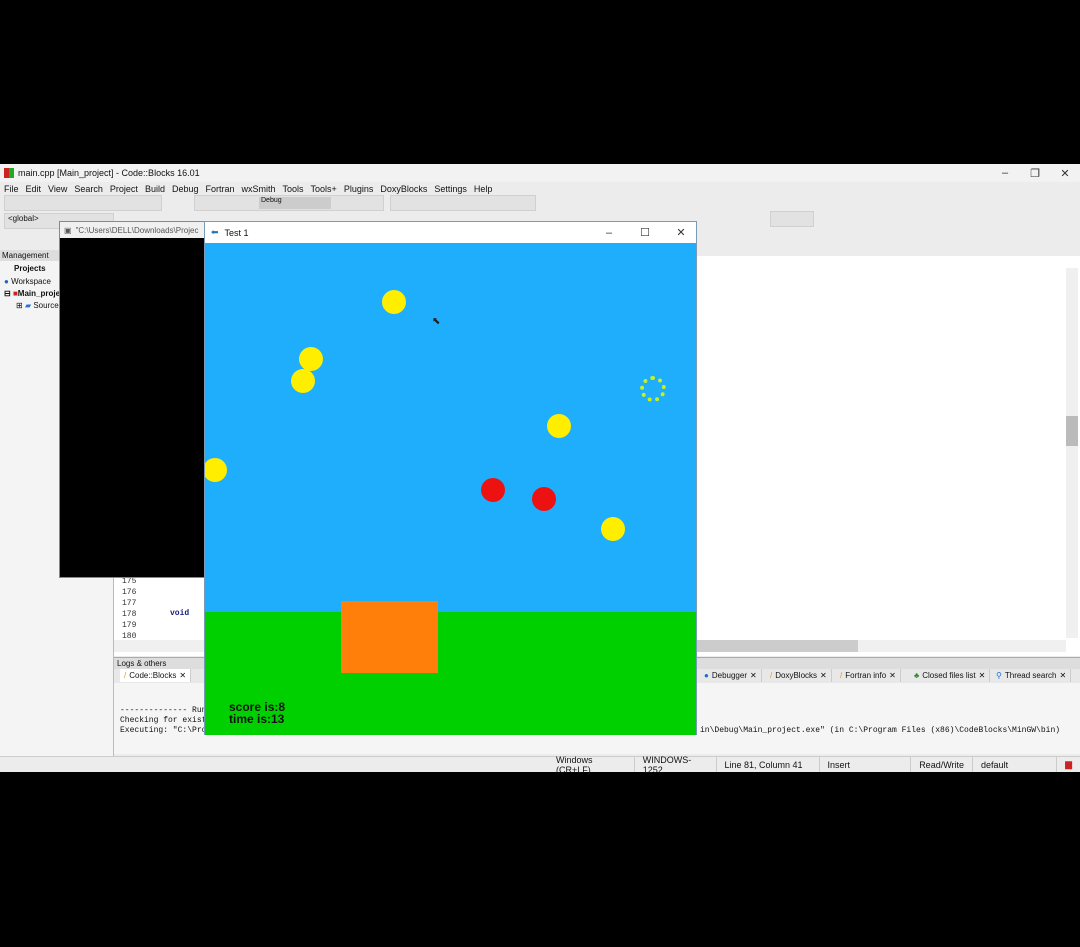 The height and width of the screenshot is (947, 1080). Describe the element at coordinates (994, 764) in the screenshot. I see `status-profile: default` at that location.